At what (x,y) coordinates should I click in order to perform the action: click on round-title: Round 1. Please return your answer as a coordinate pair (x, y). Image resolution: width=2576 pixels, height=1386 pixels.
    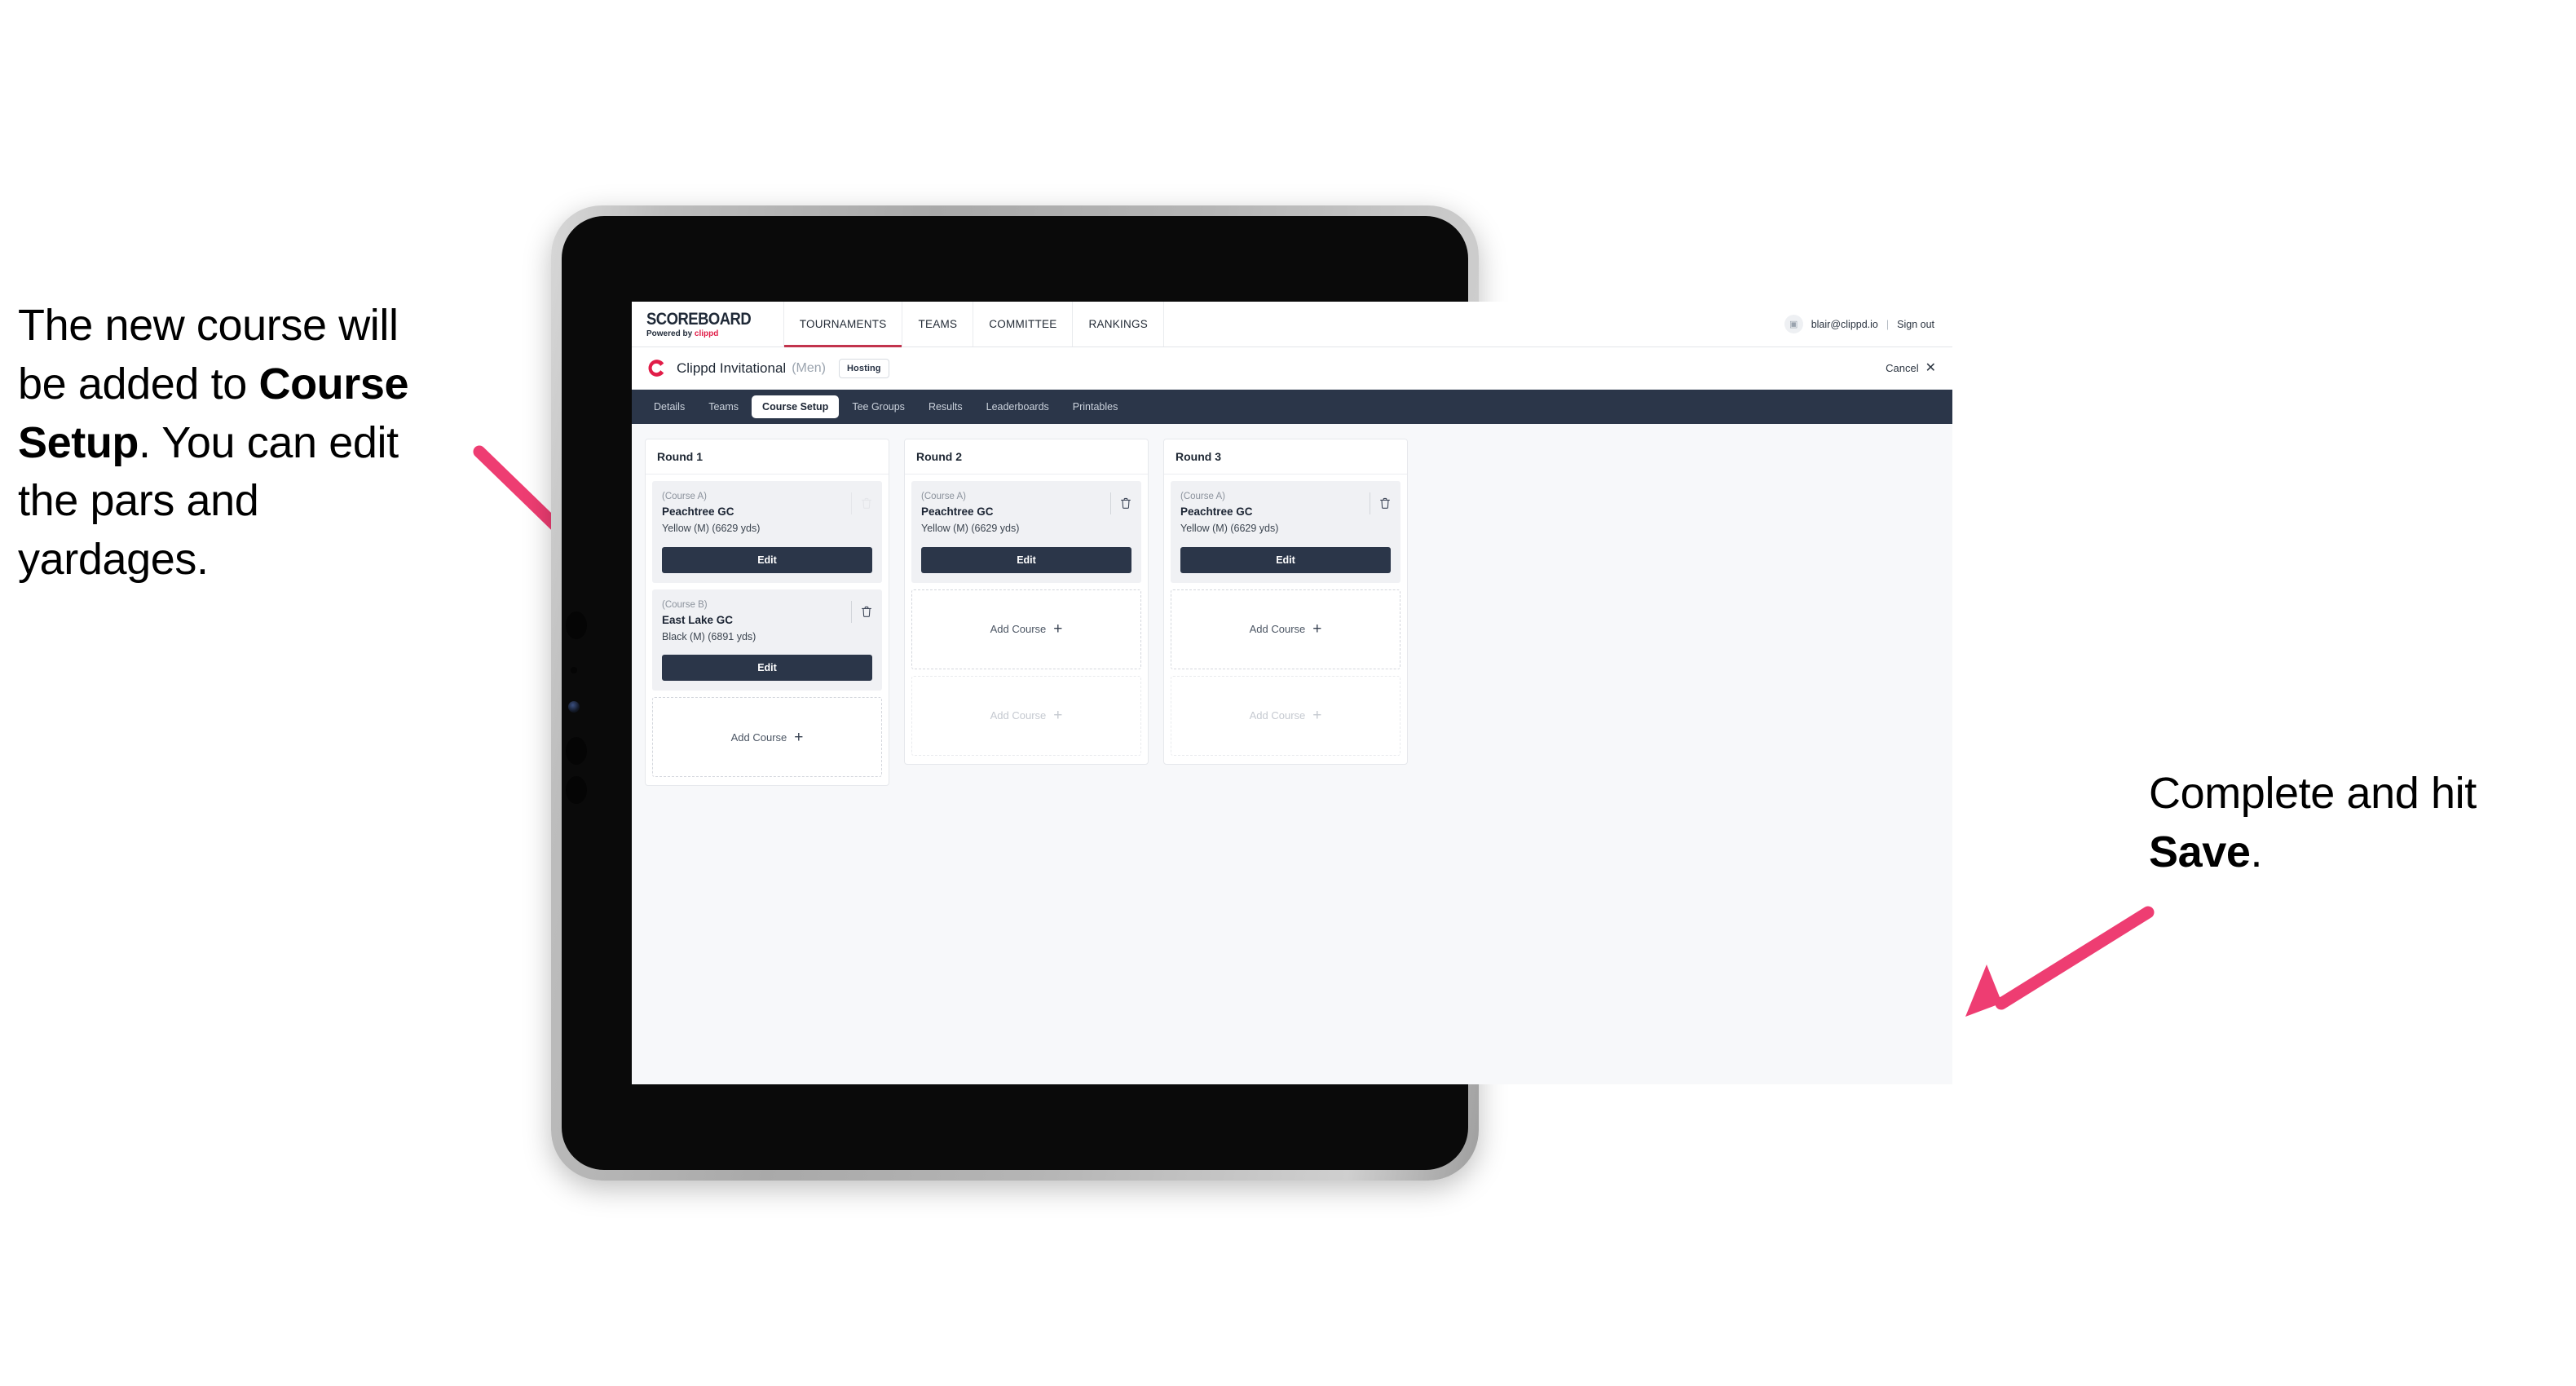
    Looking at the image, I should click on (767, 457).